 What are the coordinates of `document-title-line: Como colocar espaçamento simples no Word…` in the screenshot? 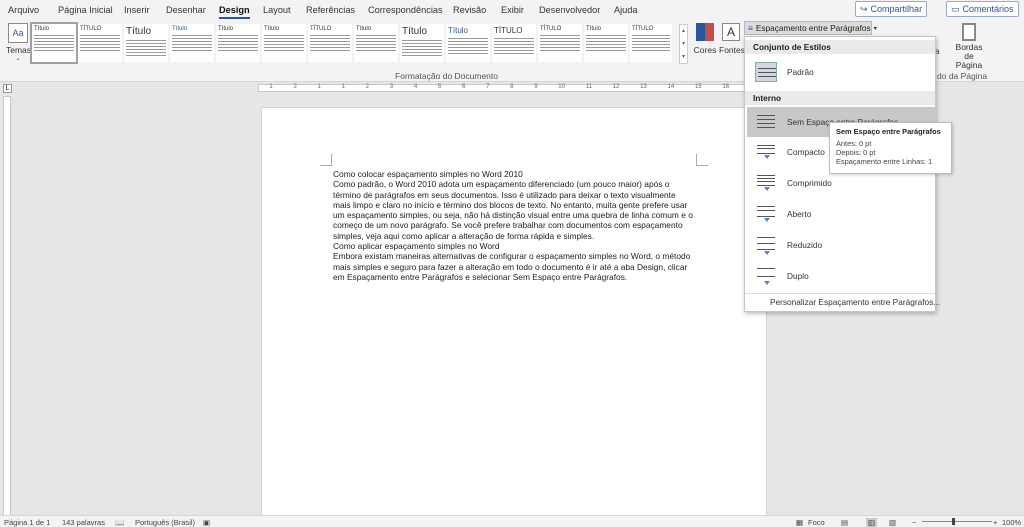 It's located at (428, 174).